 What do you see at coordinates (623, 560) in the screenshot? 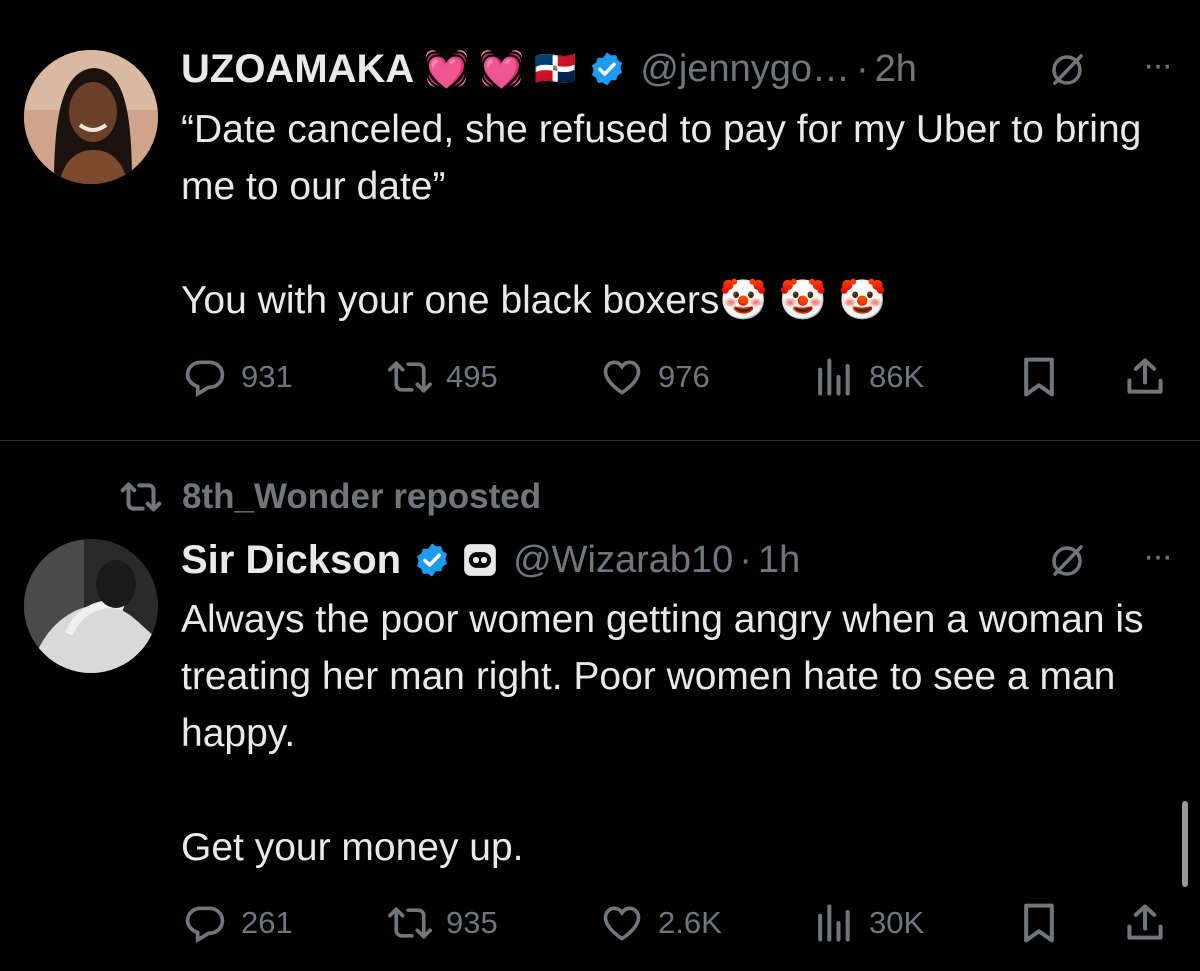
I see `author-handle: @Wizarab10` at bounding box center [623, 560].